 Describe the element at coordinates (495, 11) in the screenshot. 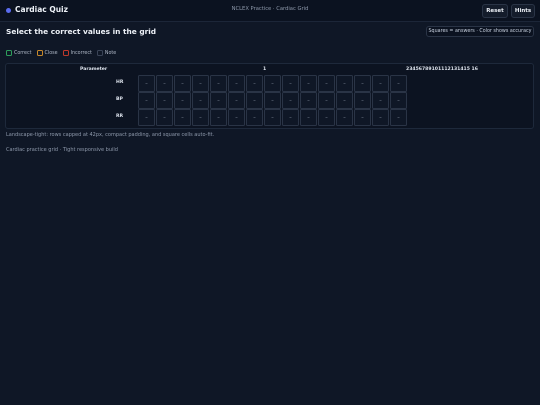

I see `reset-button: Reset` at that location.